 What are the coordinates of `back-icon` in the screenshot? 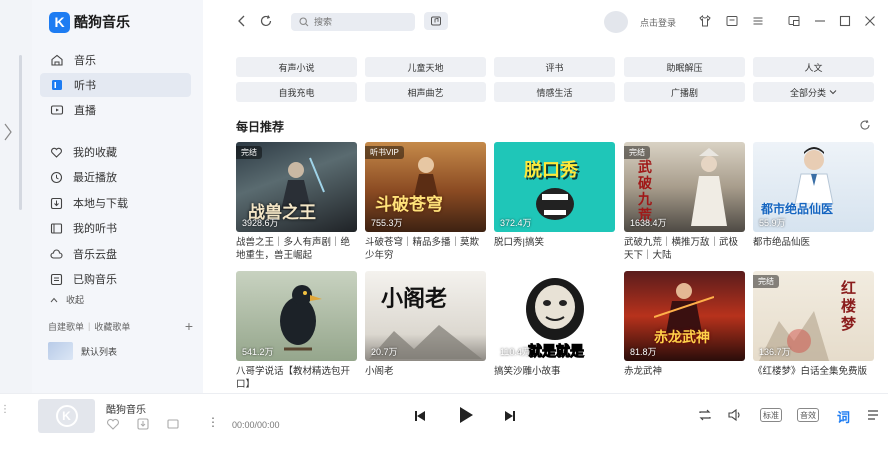 It's located at (242, 21).